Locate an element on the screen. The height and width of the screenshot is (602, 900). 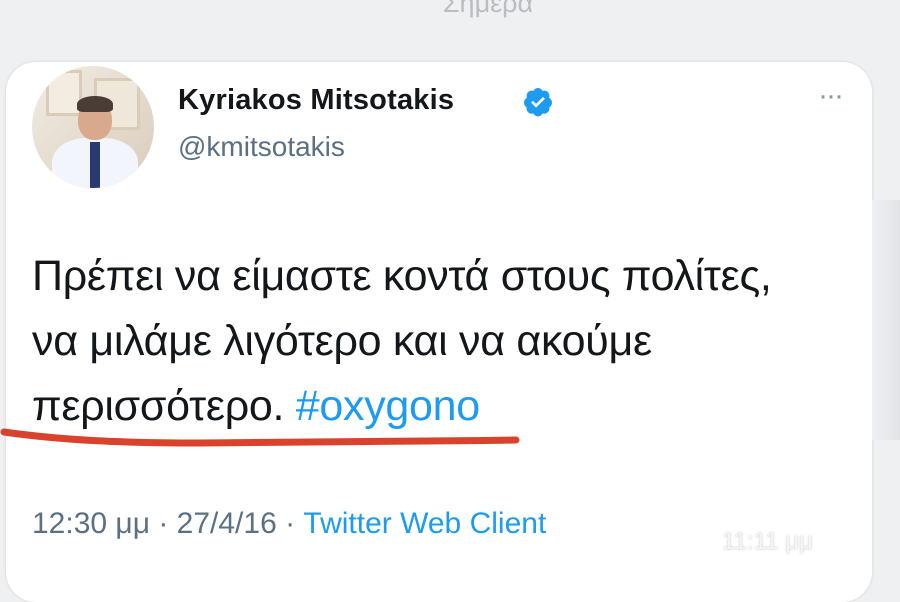
day-label: Σημερα is located at coordinates (488, 9).